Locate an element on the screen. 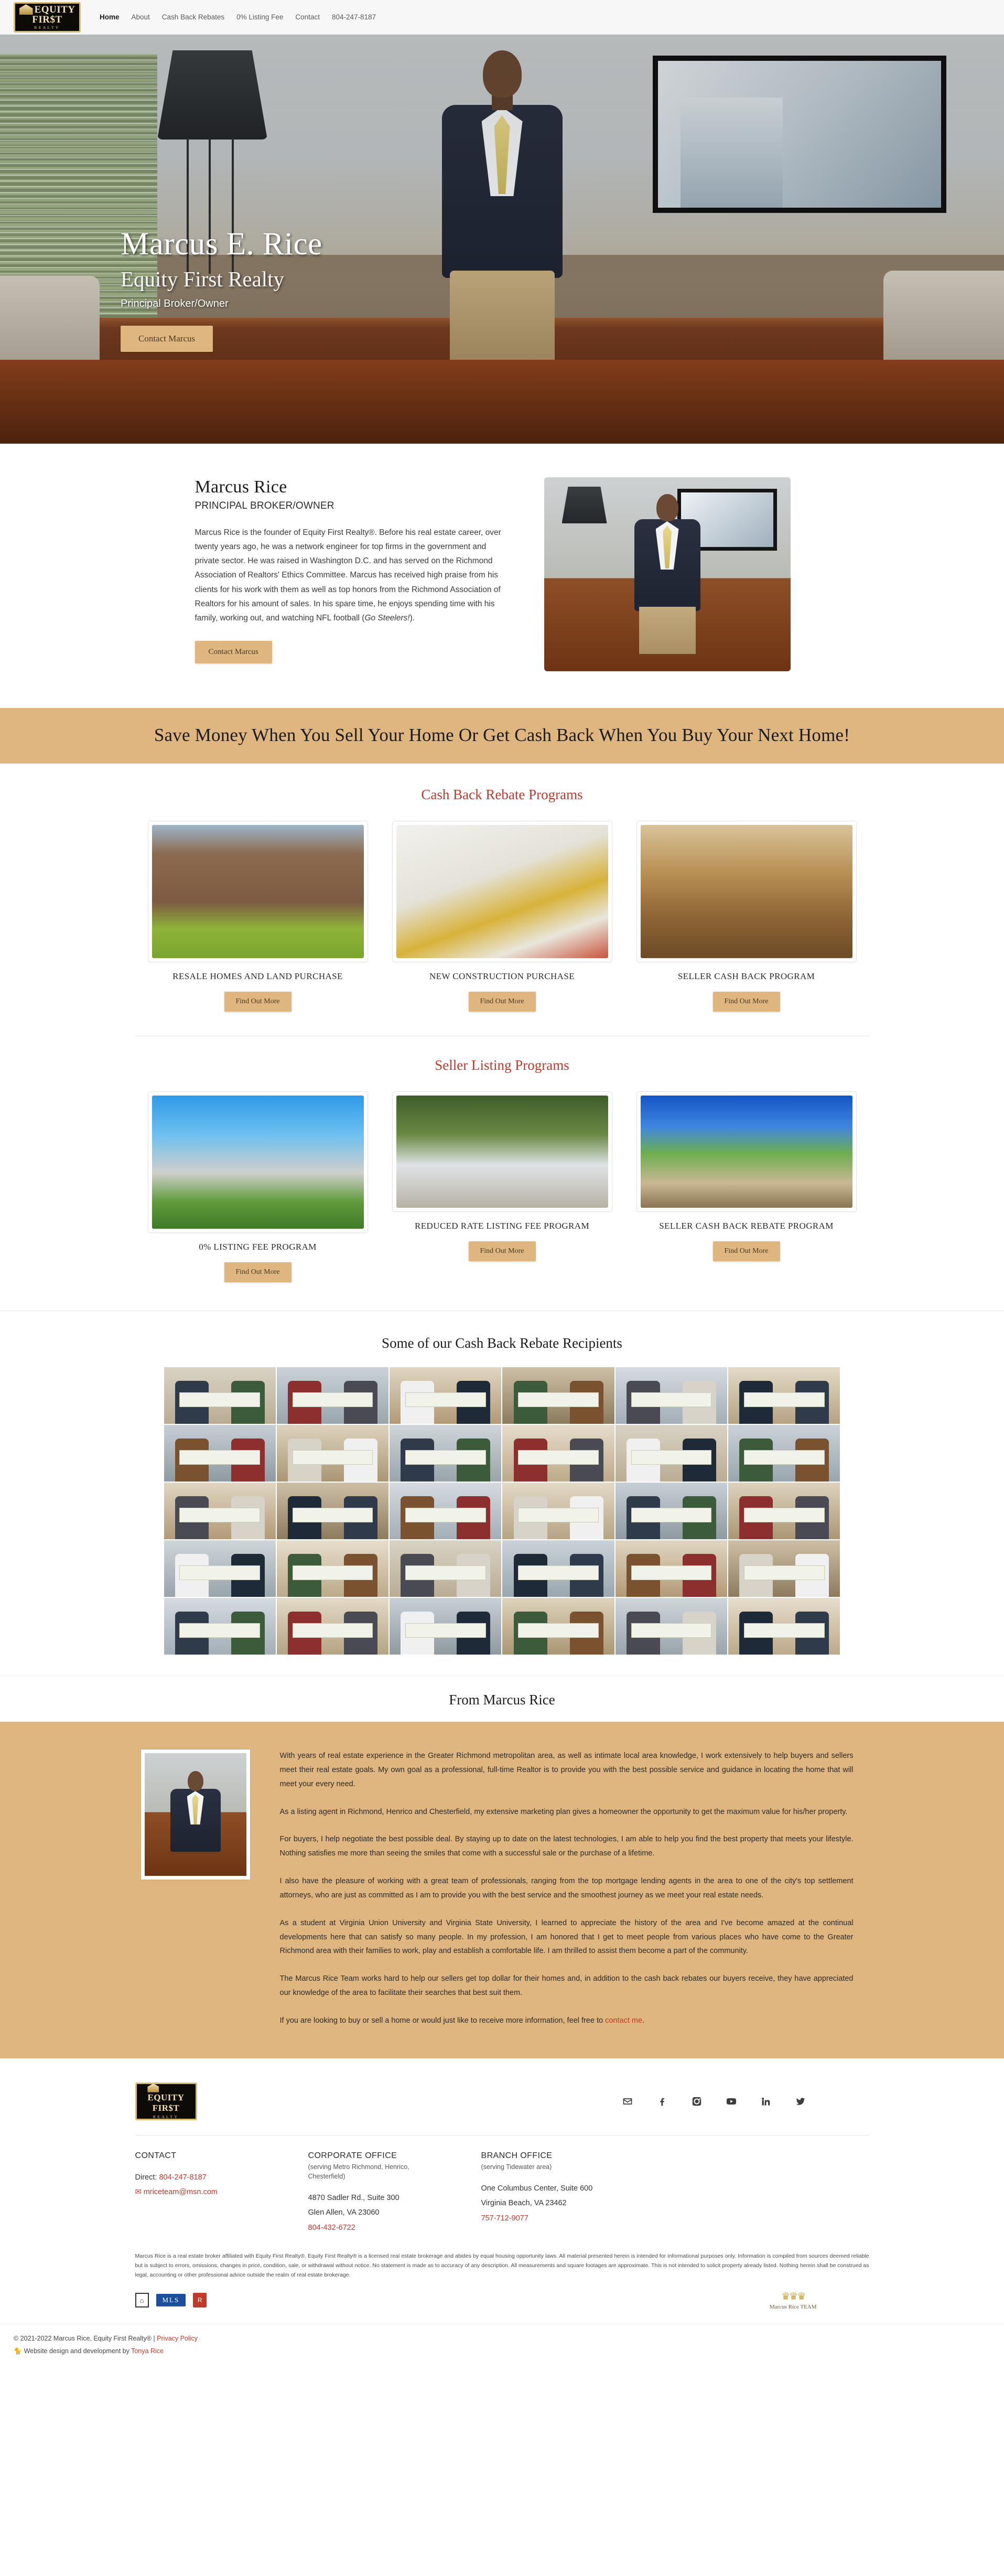 The height and width of the screenshot is (2576, 1004). facebook-icon is located at coordinates (662, 2101).